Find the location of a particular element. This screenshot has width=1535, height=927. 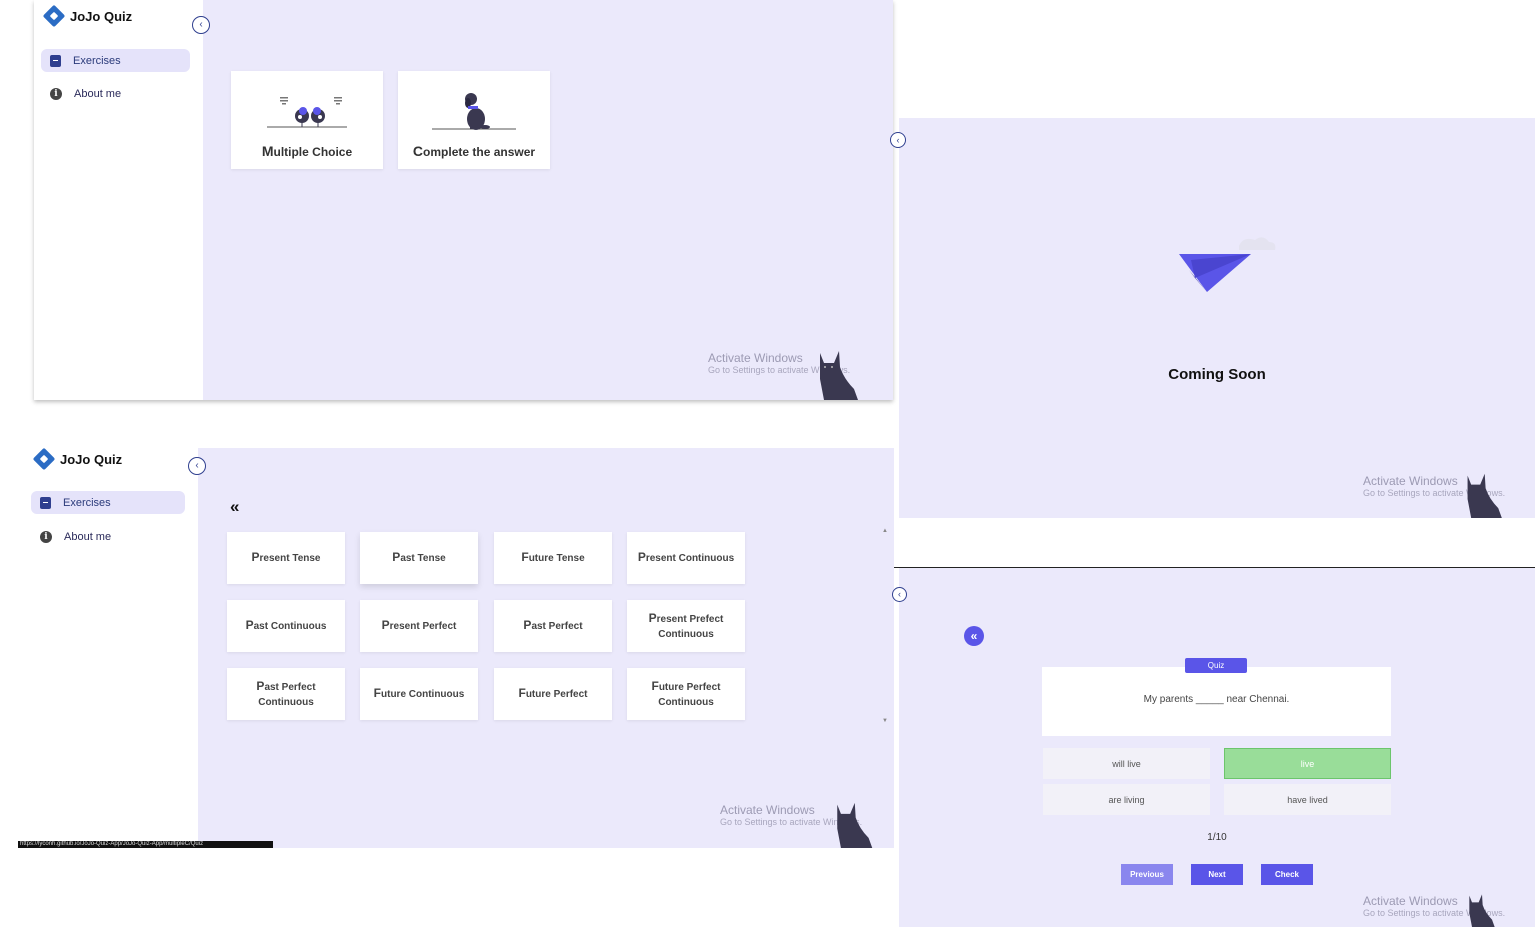

check-button: Check is located at coordinates (1287, 874).